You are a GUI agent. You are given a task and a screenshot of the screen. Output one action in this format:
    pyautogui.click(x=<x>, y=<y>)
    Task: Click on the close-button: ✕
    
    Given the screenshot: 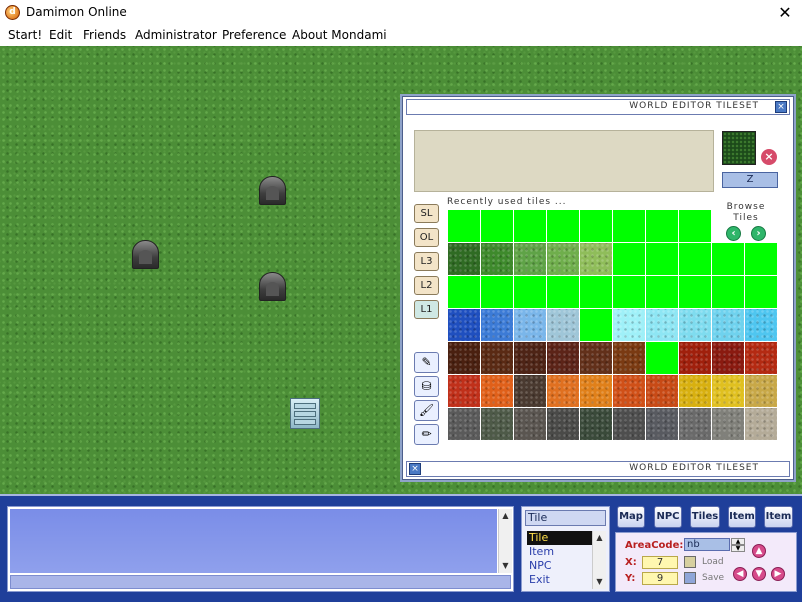 What is the action you would take?
    pyautogui.click(x=785, y=12)
    